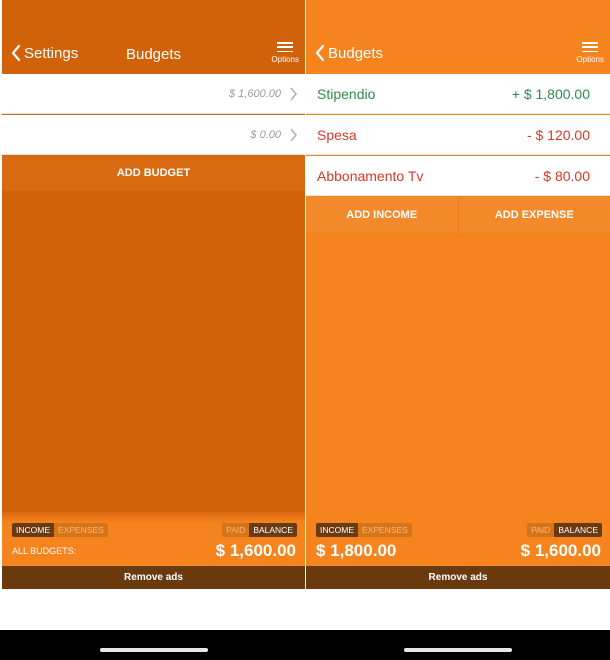 The image size is (610, 660). I want to click on budget-amount: $ 0.00, so click(265, 134).